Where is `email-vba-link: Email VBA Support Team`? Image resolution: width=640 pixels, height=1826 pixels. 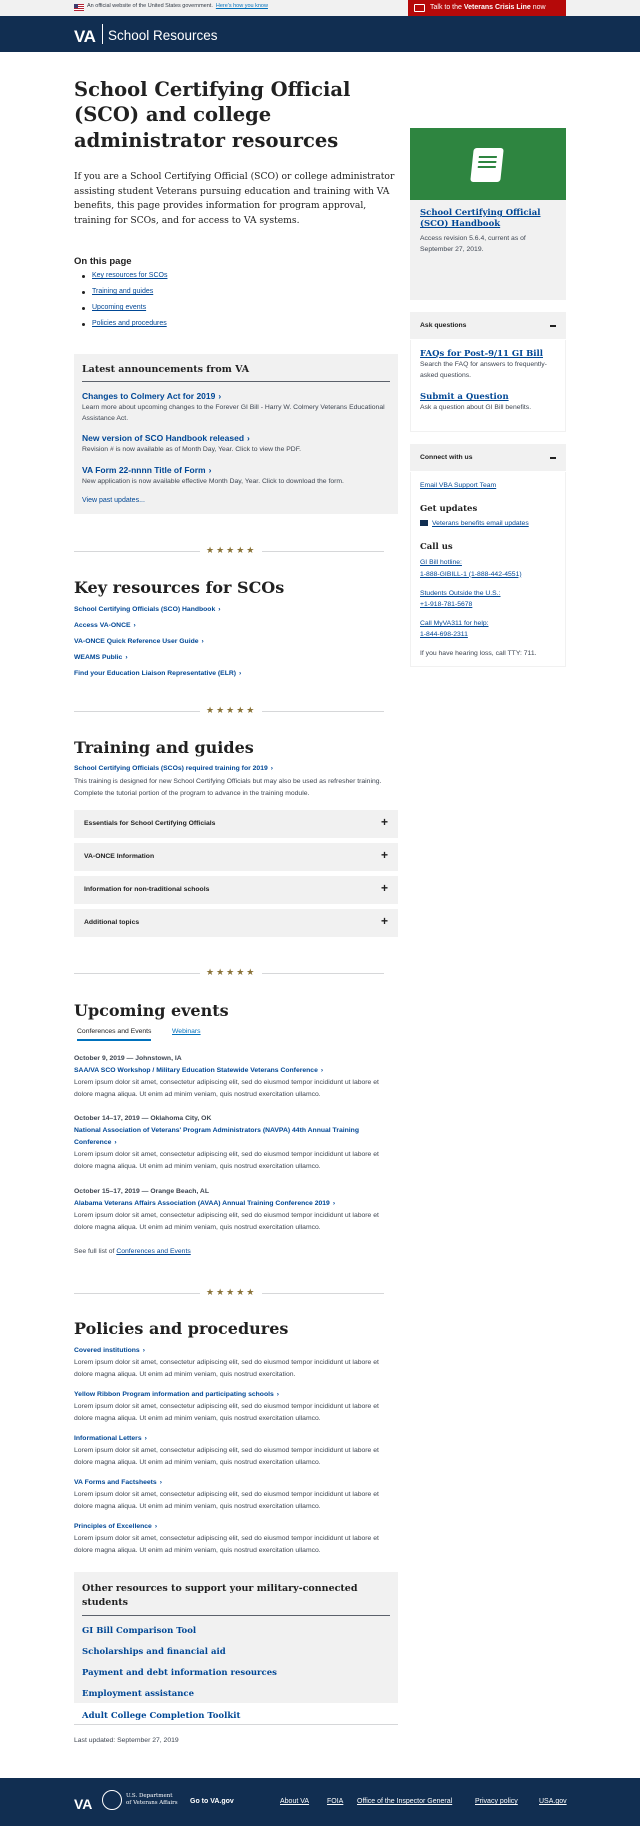 email-vba-link: Email VBA Support Team is located at coordinates (458, 485).